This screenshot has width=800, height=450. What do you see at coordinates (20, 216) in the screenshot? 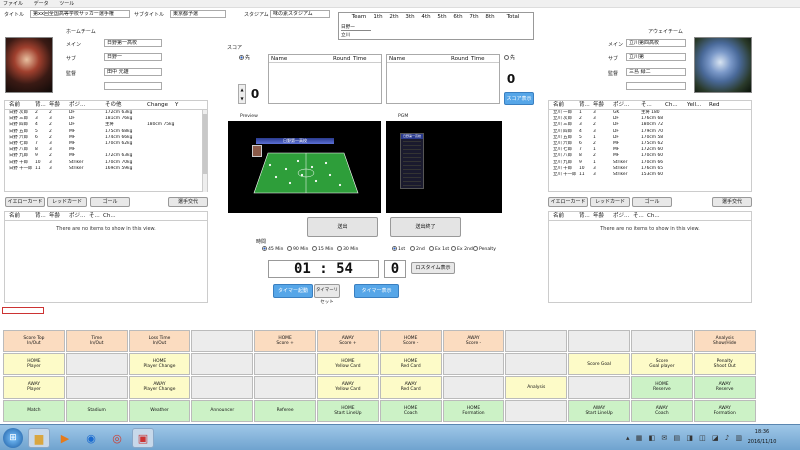
I see `home-sub-col-name: 名前` at bounding box center [20, 216].